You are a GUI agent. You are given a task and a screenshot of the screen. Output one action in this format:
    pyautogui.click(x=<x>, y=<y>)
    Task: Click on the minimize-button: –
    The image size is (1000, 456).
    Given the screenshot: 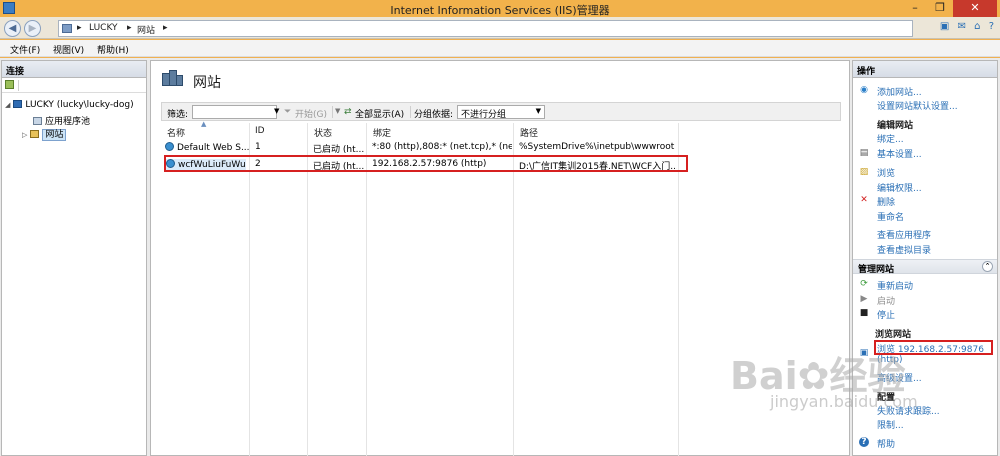 What is the action you would take?
    pyautogui.click(x=915, y=8)
    